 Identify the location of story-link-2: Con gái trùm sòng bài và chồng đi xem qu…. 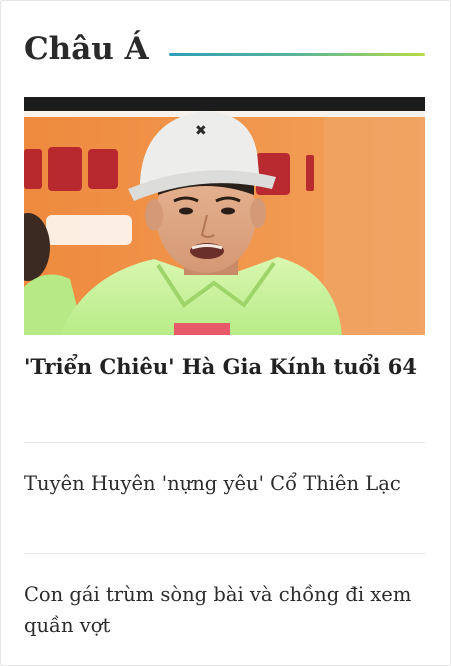
(224, 610).